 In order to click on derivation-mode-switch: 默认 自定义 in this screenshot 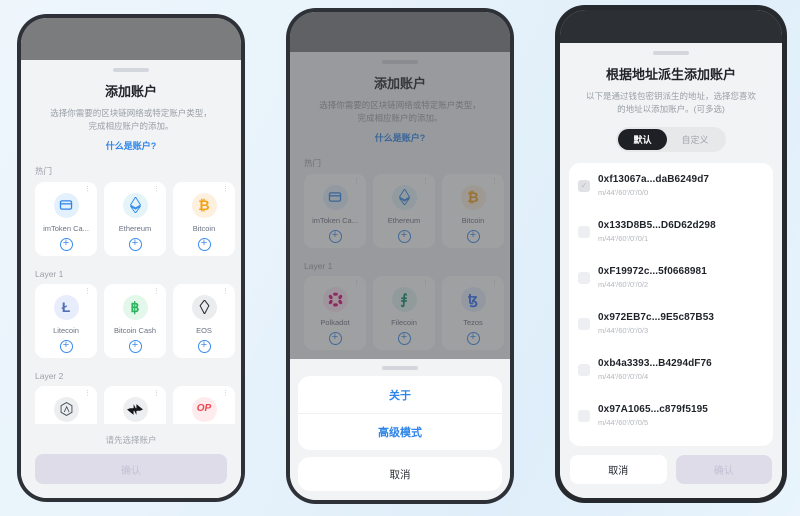, I will do `click(671, 139)`.